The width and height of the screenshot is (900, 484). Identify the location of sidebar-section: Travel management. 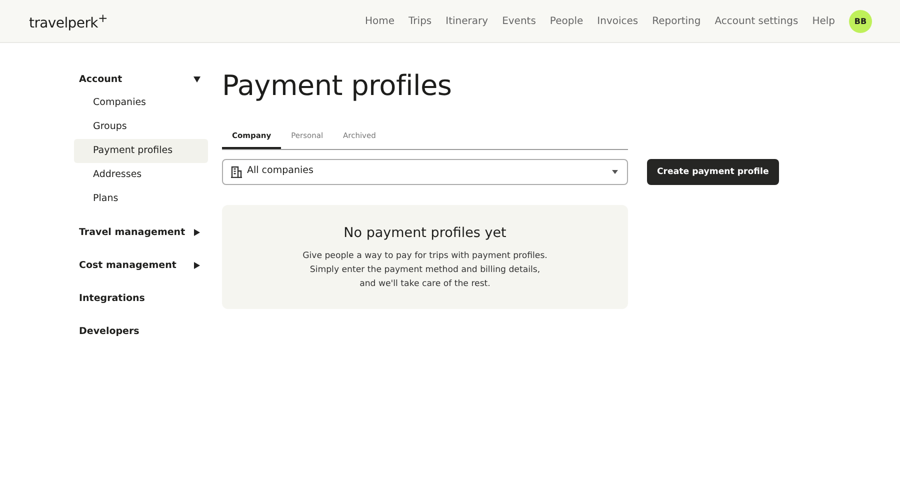
(141, 232).